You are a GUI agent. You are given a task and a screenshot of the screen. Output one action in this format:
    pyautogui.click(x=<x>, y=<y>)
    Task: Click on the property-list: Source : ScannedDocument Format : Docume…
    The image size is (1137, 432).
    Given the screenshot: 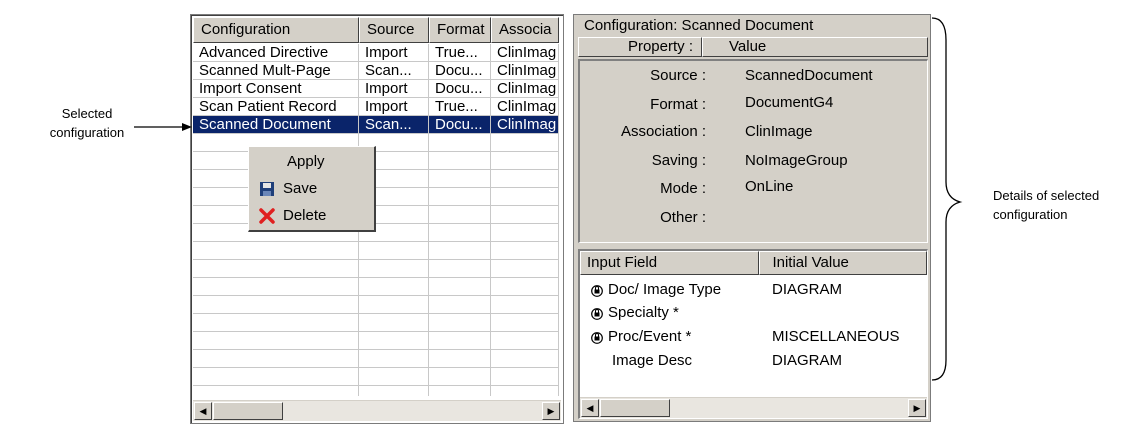 What is the action you would take?
    pyautogui.click(x=753, y=151)
    